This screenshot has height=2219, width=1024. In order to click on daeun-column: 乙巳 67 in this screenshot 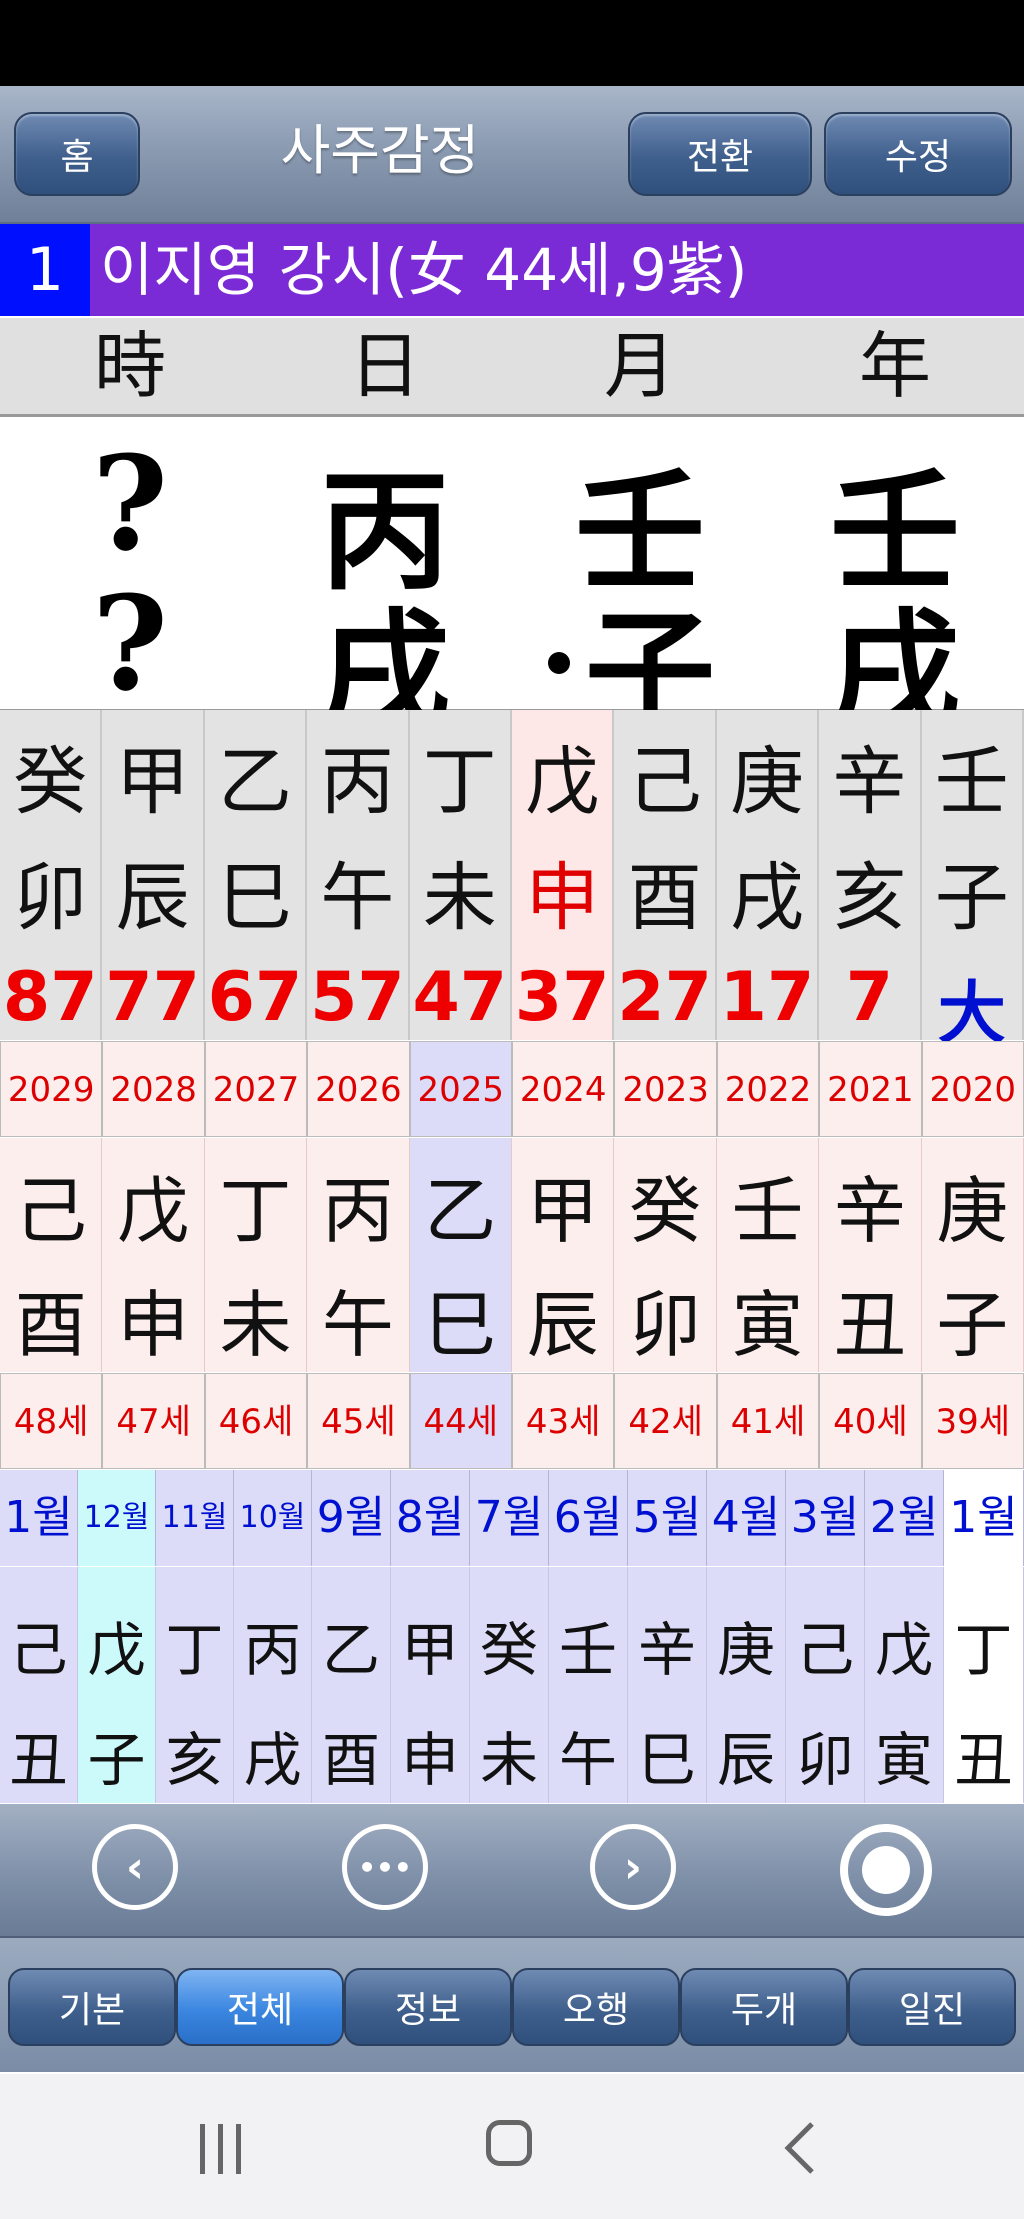, I will do `click(256, 875)`.